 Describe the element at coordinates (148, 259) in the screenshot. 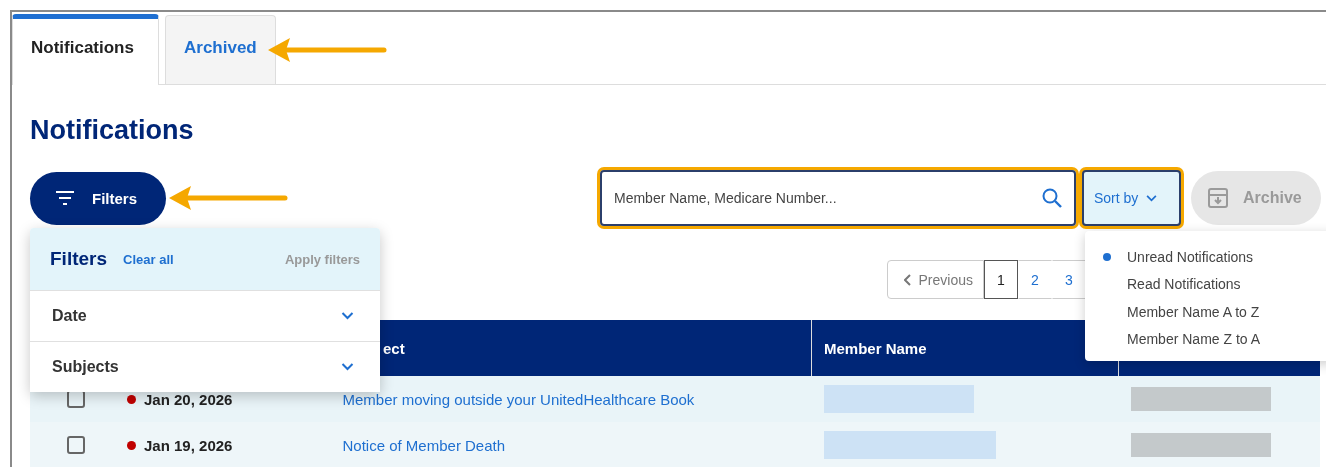

I see `clear-all-link: Clear all` at that location.